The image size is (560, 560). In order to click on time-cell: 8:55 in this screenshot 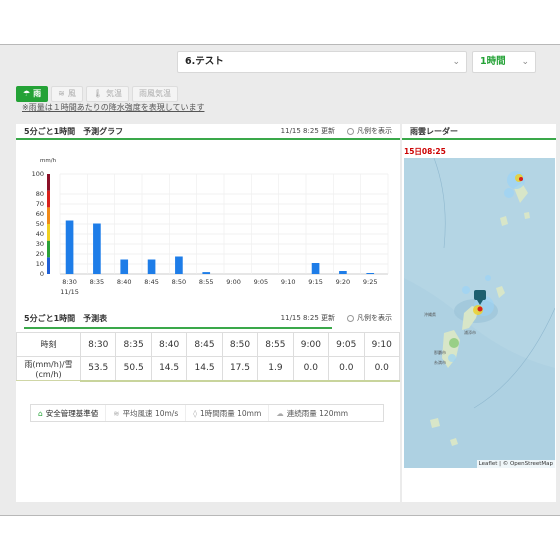, I will do `click(275, 344)`.